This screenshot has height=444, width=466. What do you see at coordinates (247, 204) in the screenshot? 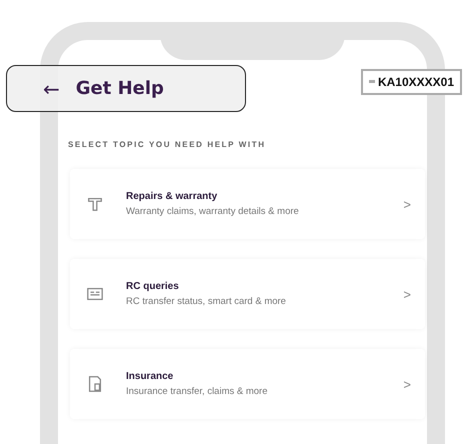
I see `topic-card: Repairs & warranty Warranty claims, warranty details & more >` at bounding box center [247, 204].